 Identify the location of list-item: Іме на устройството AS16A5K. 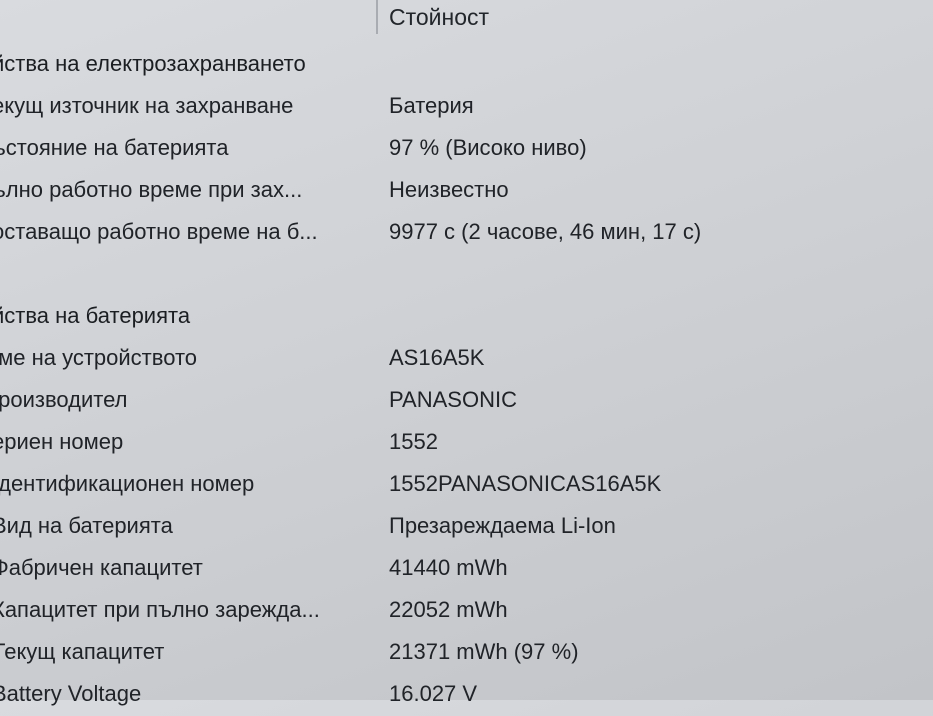
(466, 359).